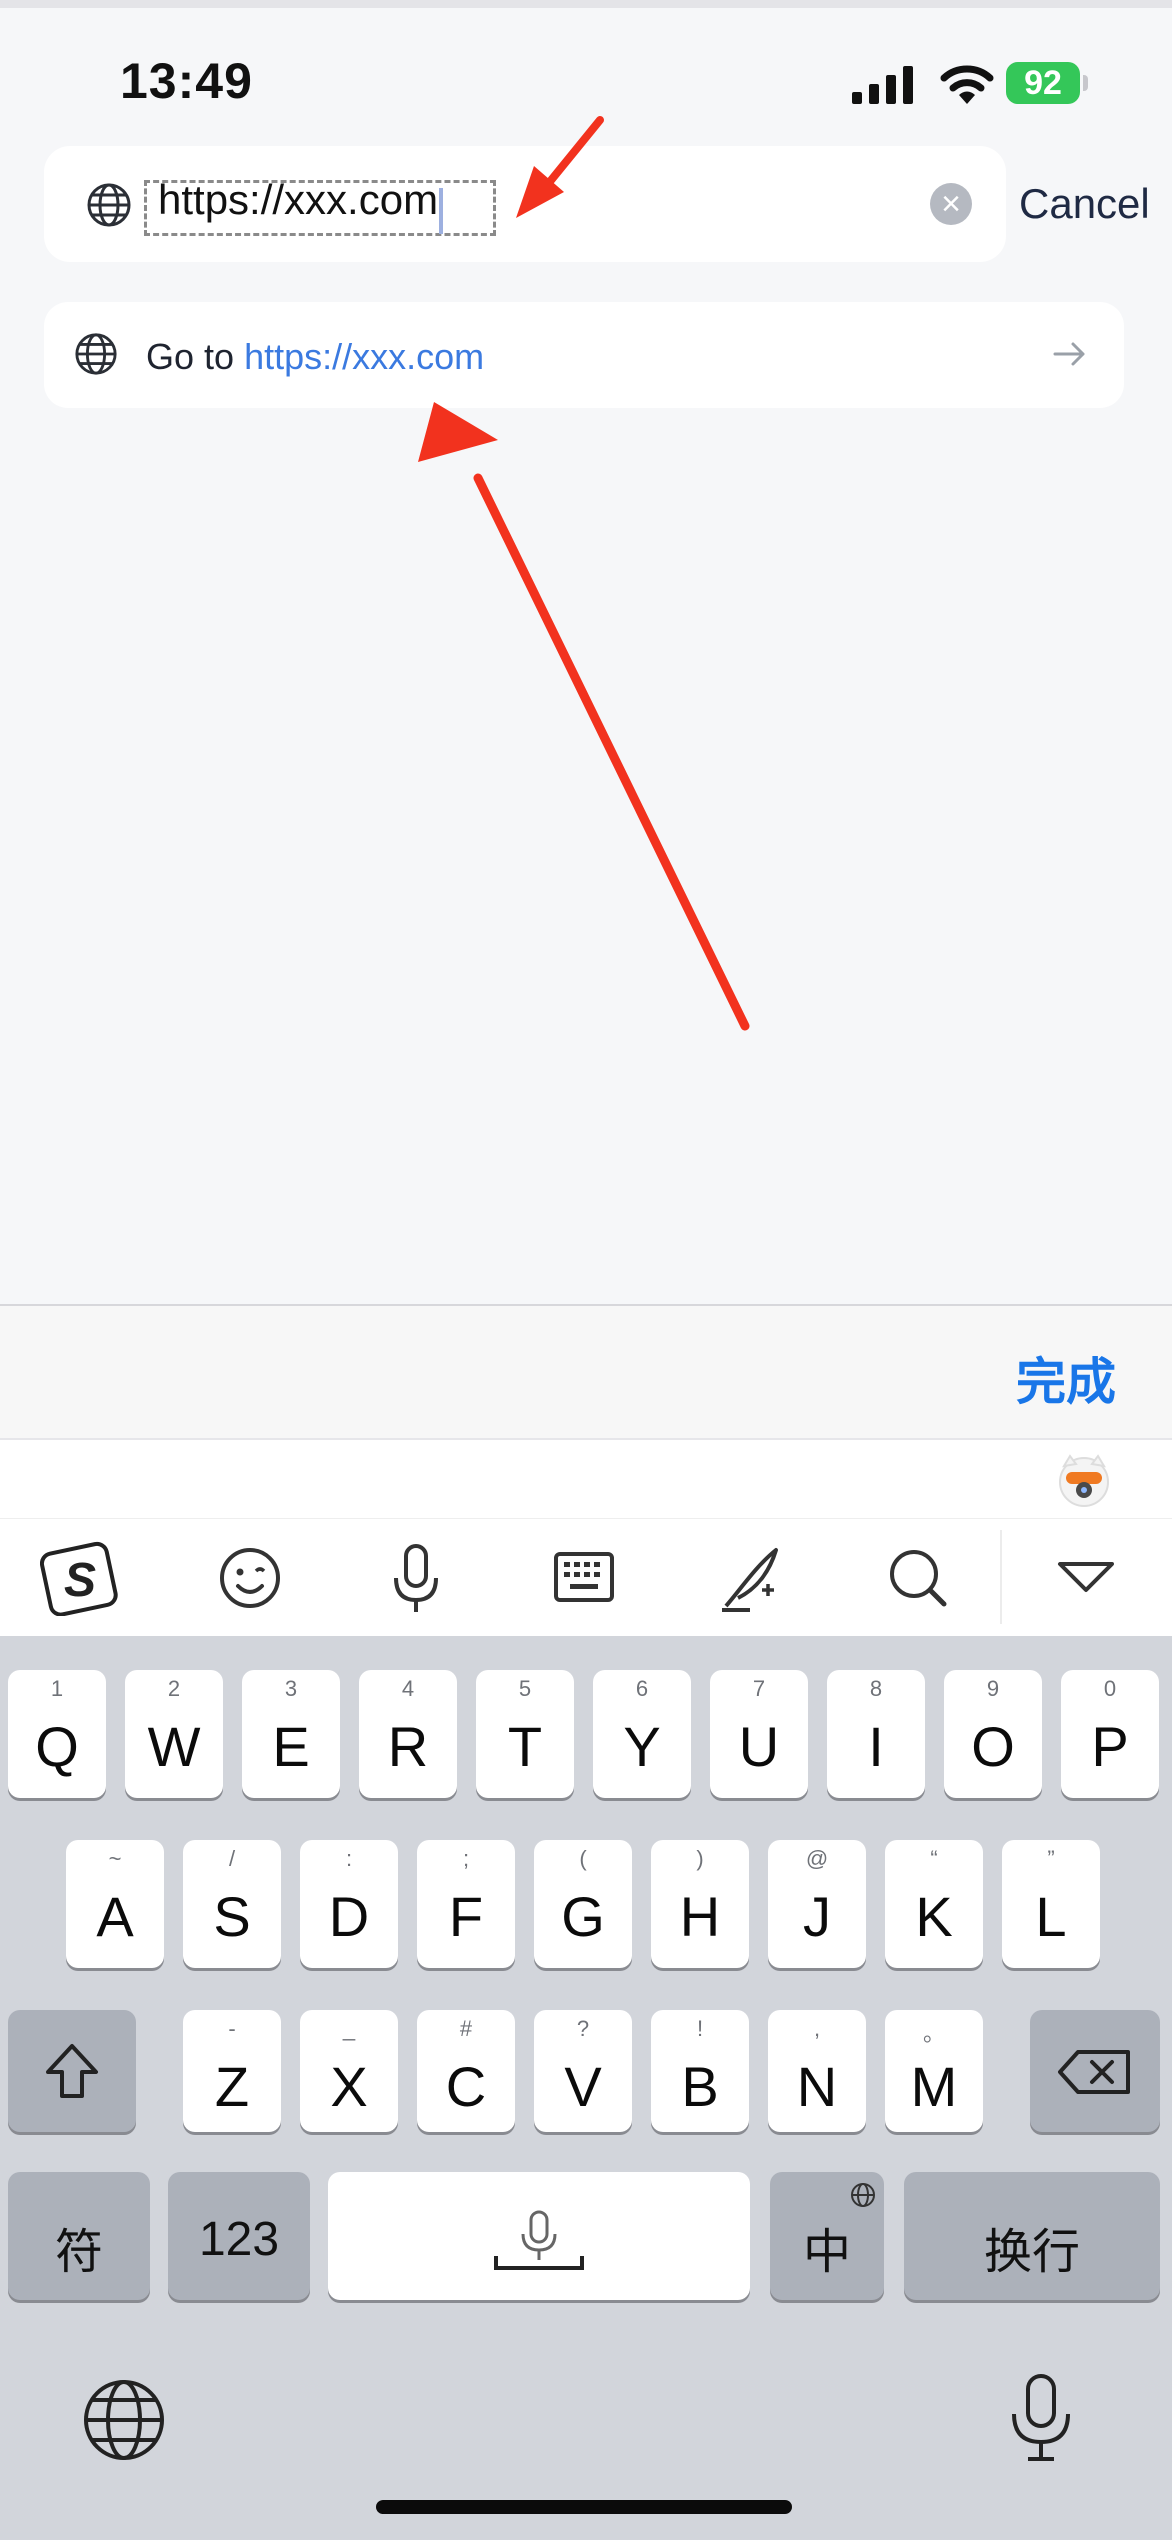 Image resolution: width=1172 pixels, height=2540 pixels. I want to click on delete-key, so click(1095, 2071).